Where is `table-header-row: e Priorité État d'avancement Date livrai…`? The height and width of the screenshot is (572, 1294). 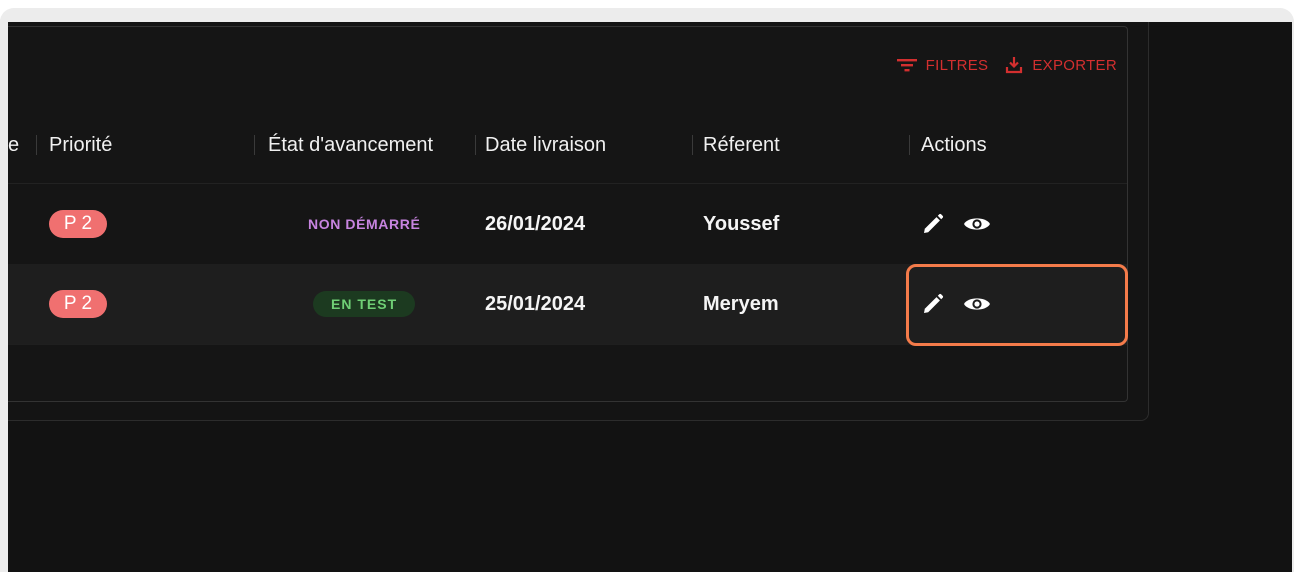 table-header-row: e Priorité État d'avancement Date livrai… is located at coordinates (567, 145).